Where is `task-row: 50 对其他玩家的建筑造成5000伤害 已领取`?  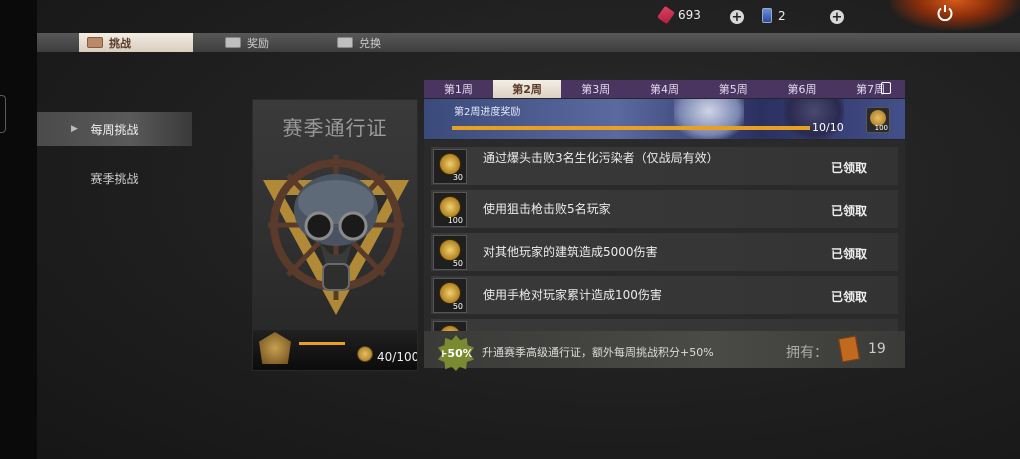 task-row: 50 对其他玩家的建筑造成5000伤害 已领取 is located at coordinates (664, 252).